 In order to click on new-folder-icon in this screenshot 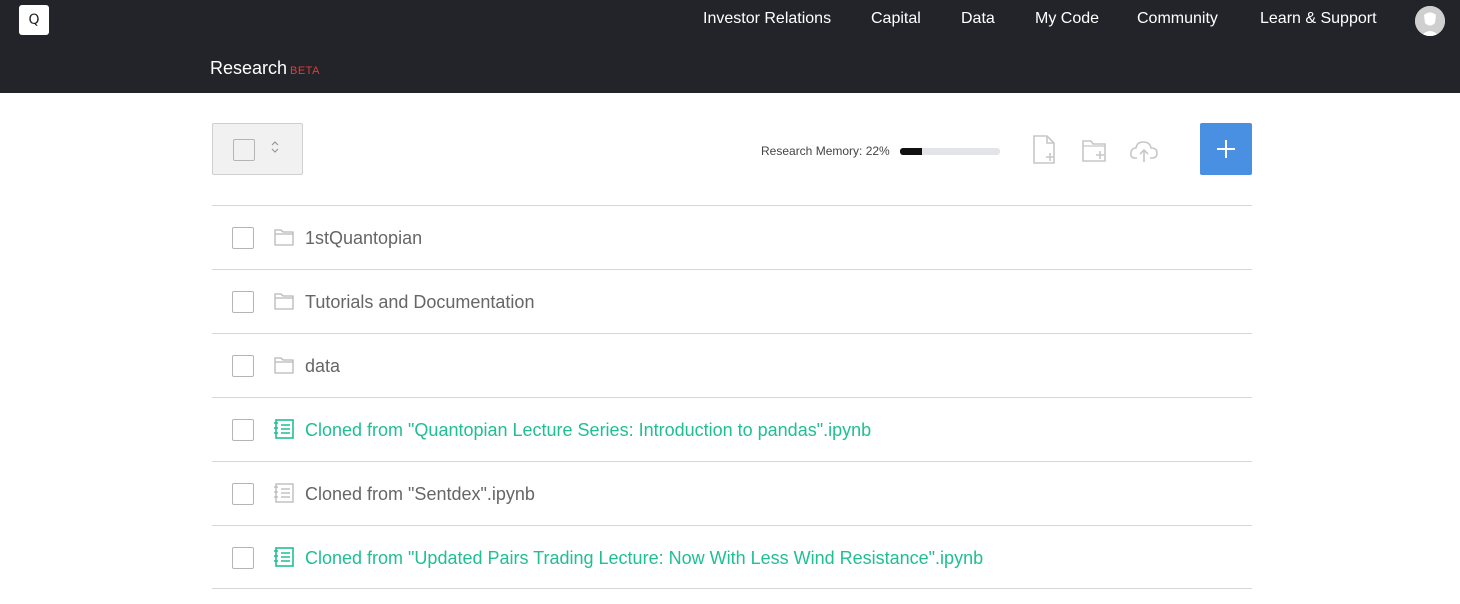, I will do `click(1095, 150)`.